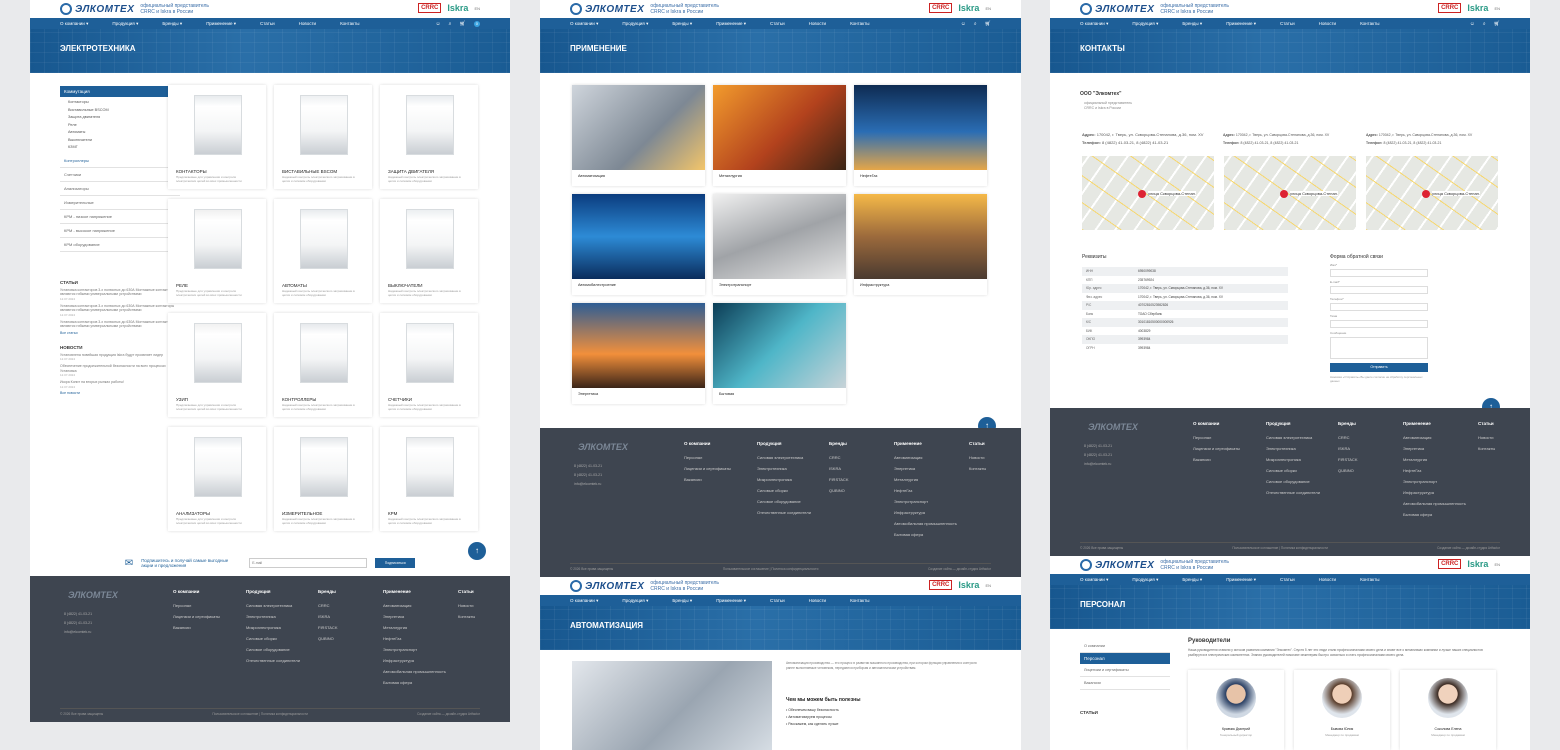 The height and width of the screenshot is (750, 1560). What do you see at coordinates (1468, 548) in the screenshot?
I see `made-by-link: Создание сайта — дизайн-студия Artfactor` at bounding box center [1468, 548].